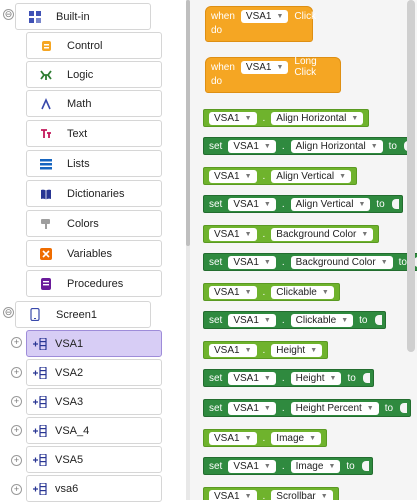 The height and width of the screenshot is (502, 417). Describe the element at coordinates (94, 343) in the screenshot. I see `tree-item-vsa1: VSA1` at that location.